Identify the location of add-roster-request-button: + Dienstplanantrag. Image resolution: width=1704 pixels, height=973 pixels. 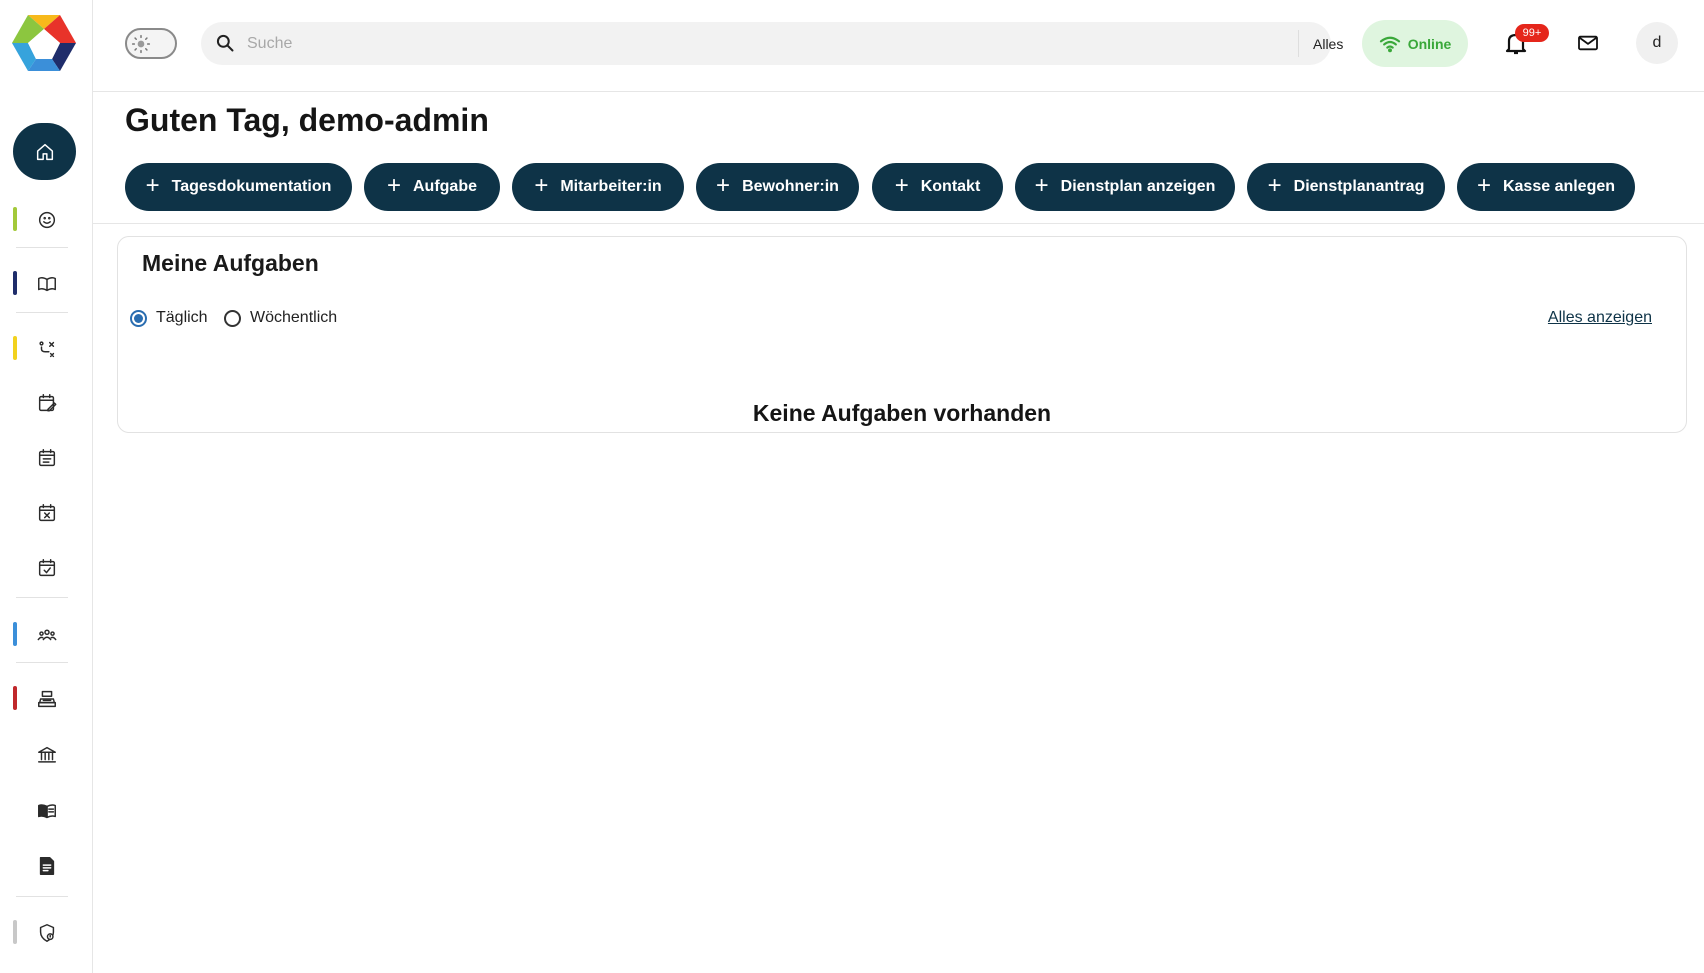
(1346, 187).